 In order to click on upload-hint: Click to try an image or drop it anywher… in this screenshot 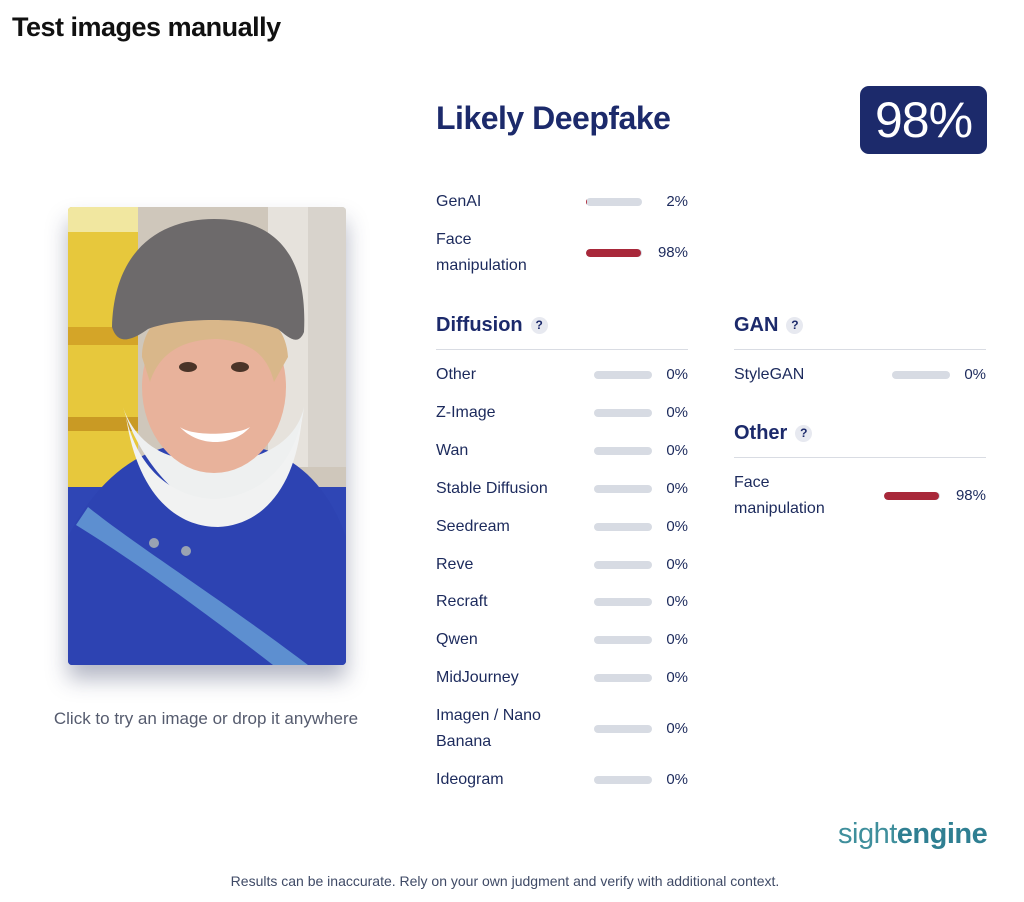, I will do `click(206, 719)`.